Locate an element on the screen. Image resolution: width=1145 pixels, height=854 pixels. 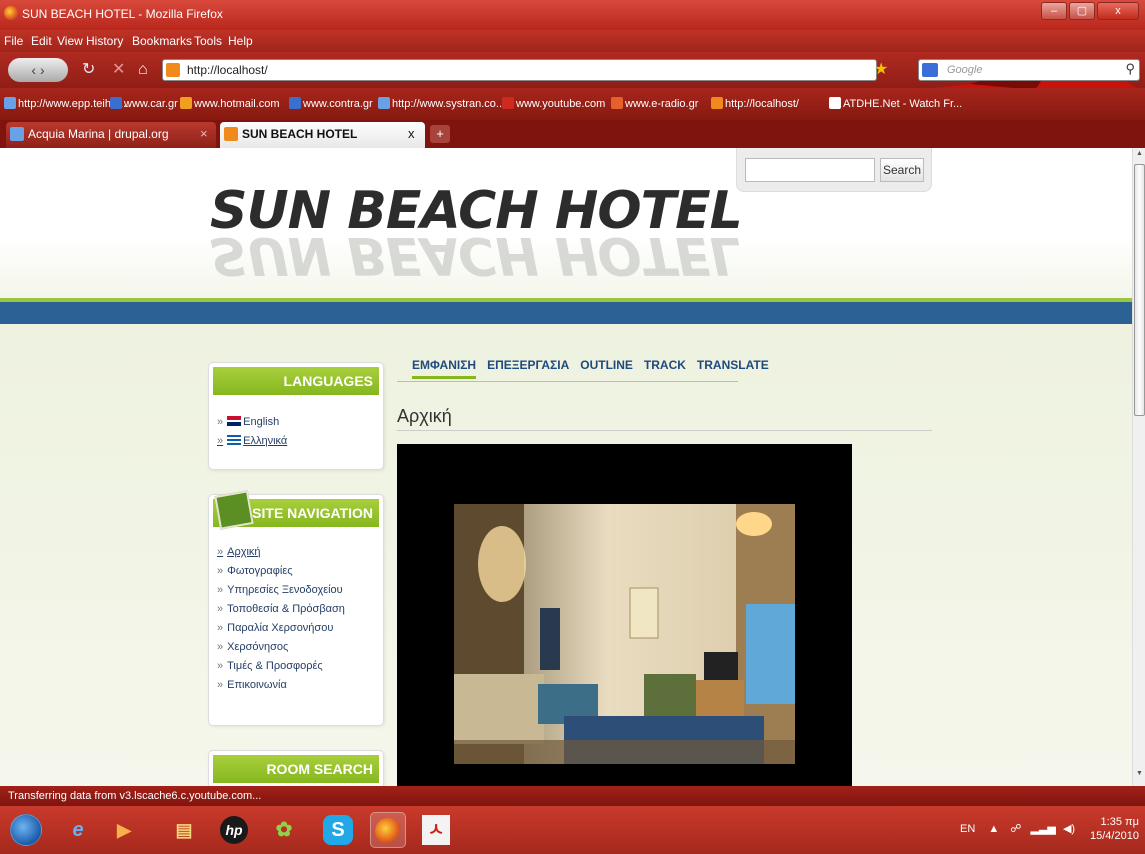
drupal-icon is located at coordinates (17, 134).